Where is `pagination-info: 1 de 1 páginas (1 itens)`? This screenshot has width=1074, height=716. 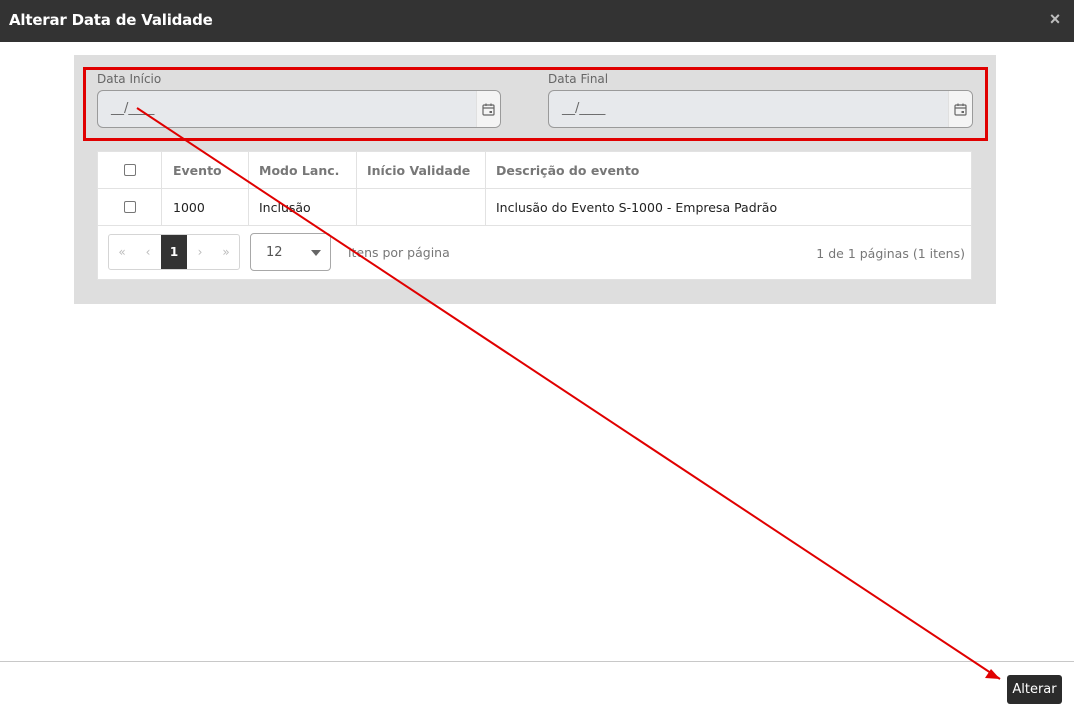 pagination-info: 1 de 1 páginas (1 itens) is located at coordinates (890, 253).